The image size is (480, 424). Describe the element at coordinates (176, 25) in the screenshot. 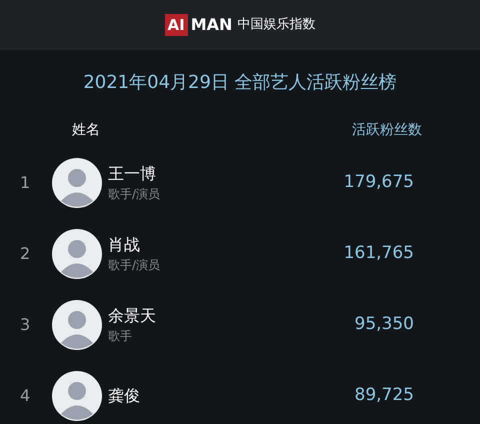

I see `logo-badge: AI` at that location.